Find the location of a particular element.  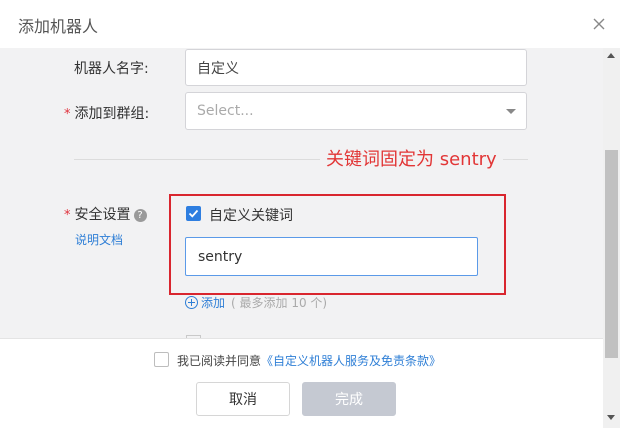

security-label: 安全设置 is located at coordinates (102, 215).